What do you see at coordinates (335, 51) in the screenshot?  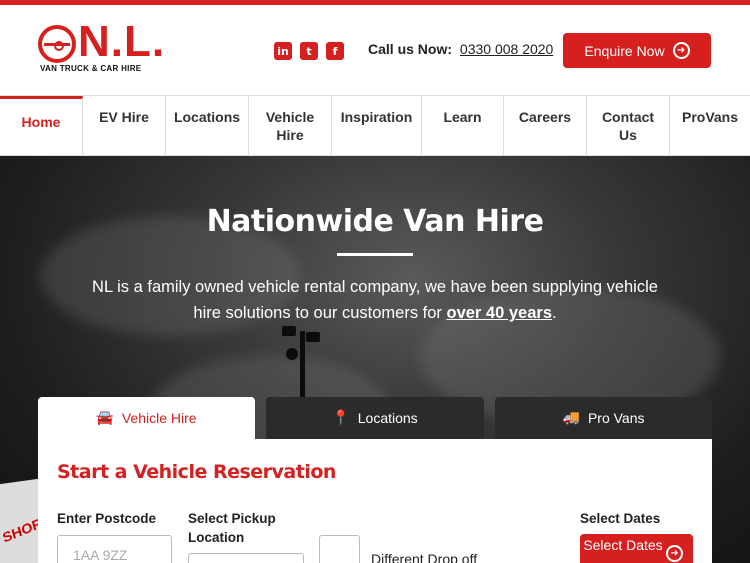 I see `facebook-icon: f` at bounding box center [335, 51].